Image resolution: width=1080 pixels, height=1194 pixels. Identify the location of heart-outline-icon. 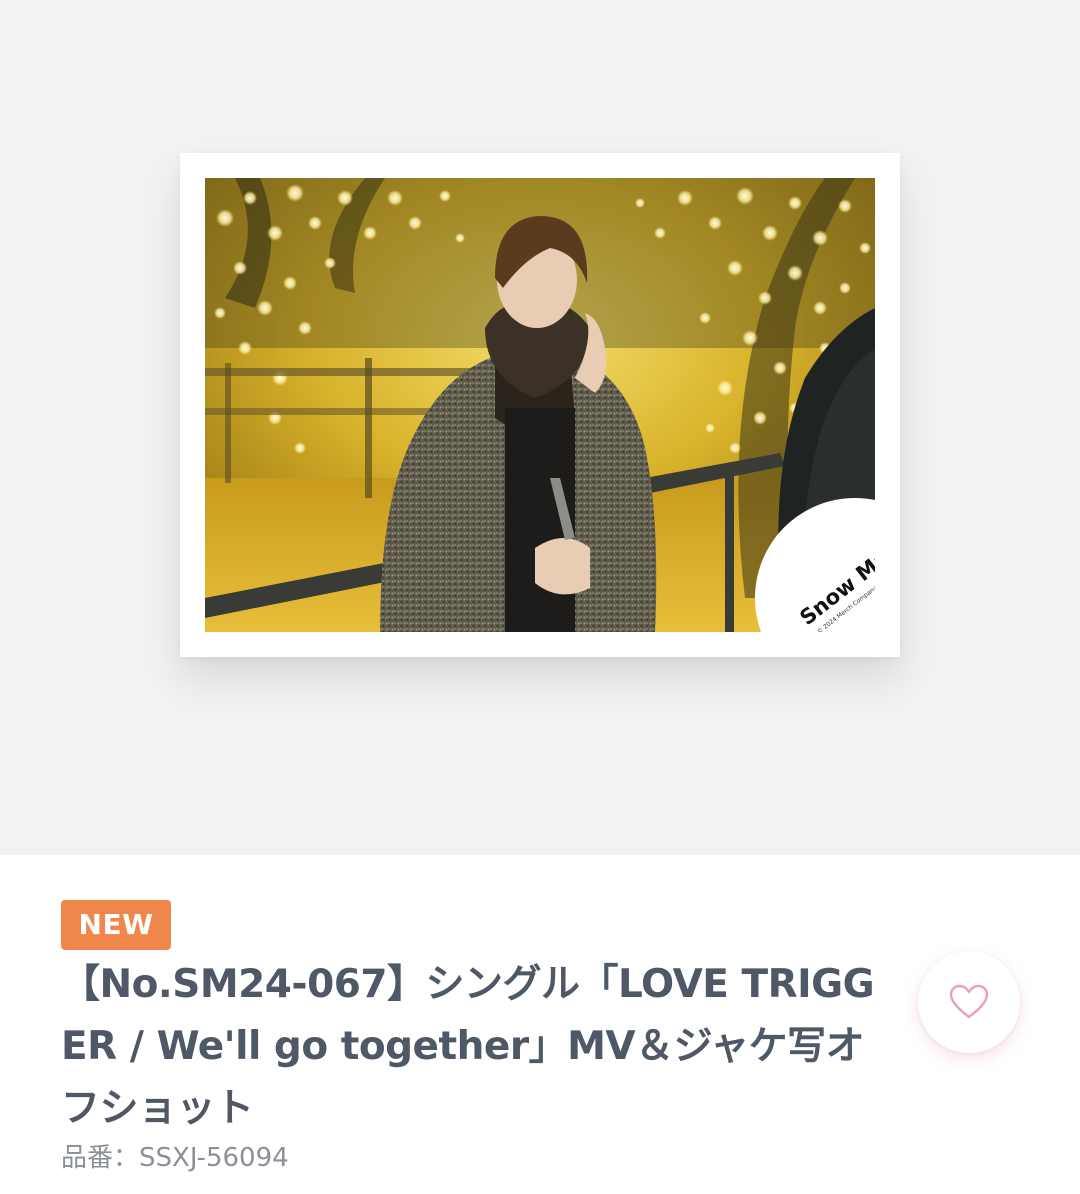
(969, 1001).